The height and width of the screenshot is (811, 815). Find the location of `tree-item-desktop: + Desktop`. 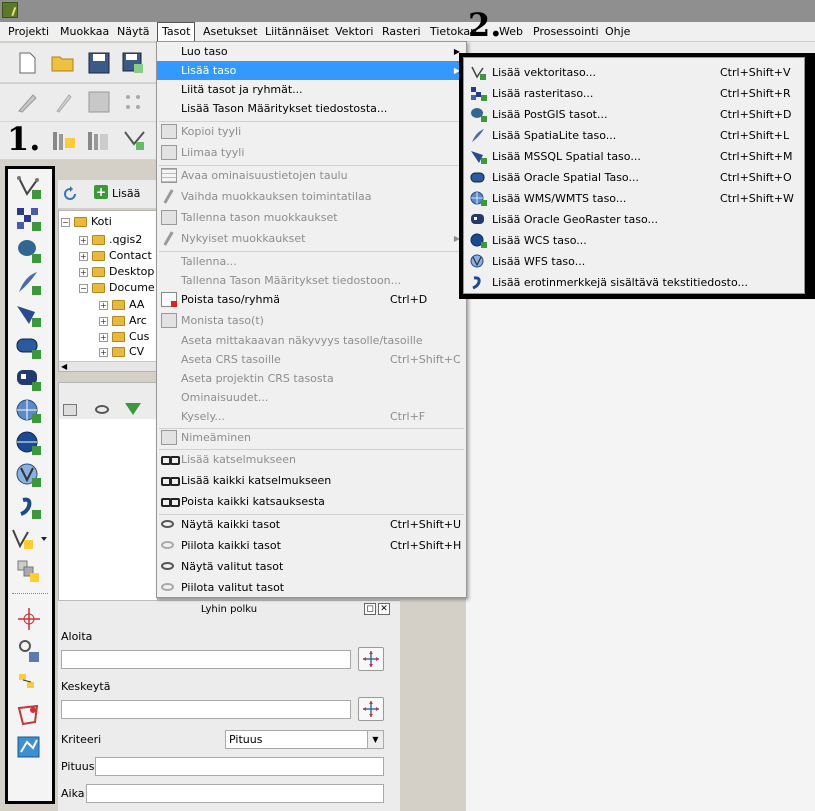

tree-item-desktop: + Desktop is located at coordinates (116, 272).